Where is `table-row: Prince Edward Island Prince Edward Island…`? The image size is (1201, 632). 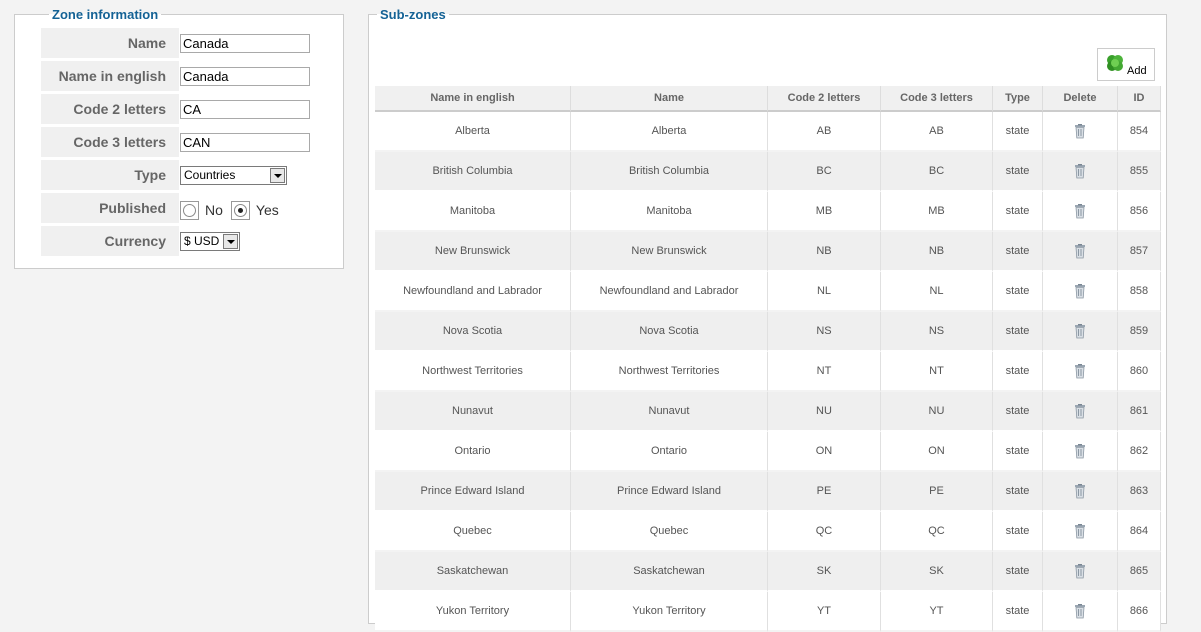
table-row: Prince Edward Island Prince Edward Island… is located at coordinates (768, 492).